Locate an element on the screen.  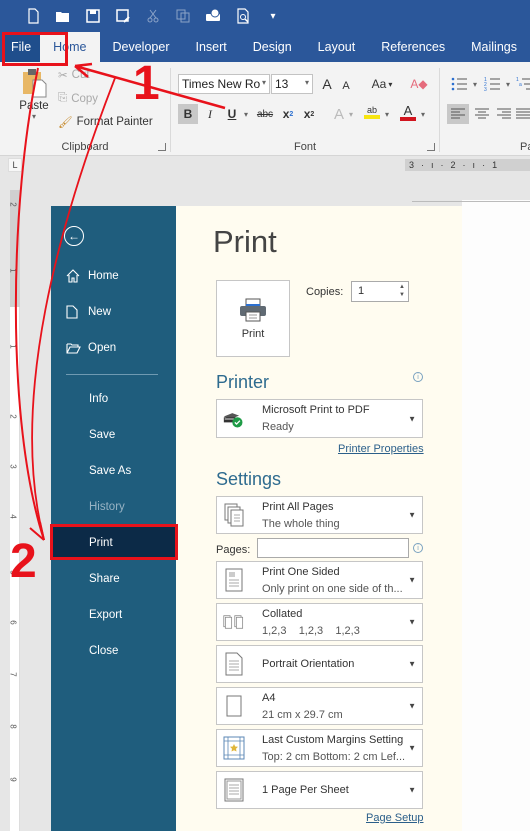
pages-label: Pages: is located at coordinates (233, 550).